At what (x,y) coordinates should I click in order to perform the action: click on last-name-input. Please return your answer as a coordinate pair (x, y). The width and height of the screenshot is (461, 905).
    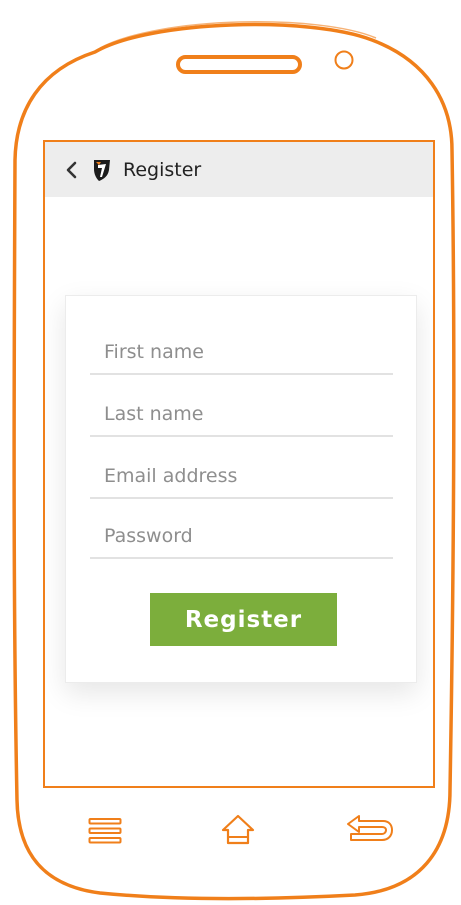
    Looking at the image, I should click on (241, 414).